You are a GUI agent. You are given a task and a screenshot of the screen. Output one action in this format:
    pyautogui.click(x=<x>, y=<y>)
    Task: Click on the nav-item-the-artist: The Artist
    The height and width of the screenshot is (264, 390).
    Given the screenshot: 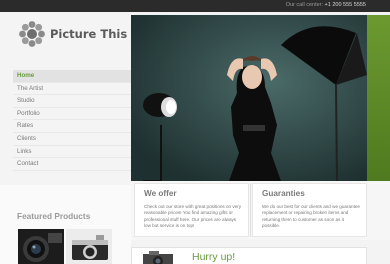 What is the action you would take?
    pyautogui.click(x=72, y=89)
    